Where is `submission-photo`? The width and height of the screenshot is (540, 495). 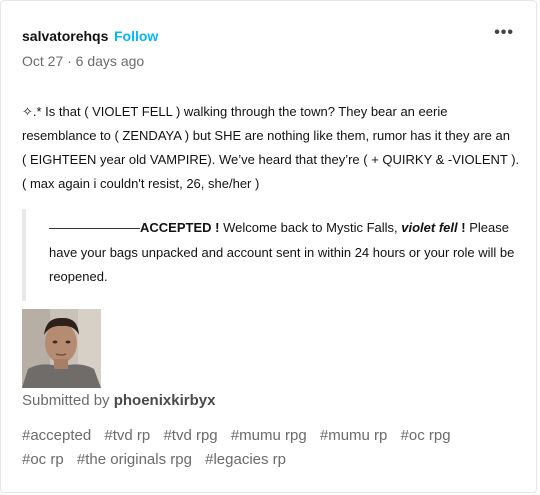
submission-photo is located at coordinates (61, 348).